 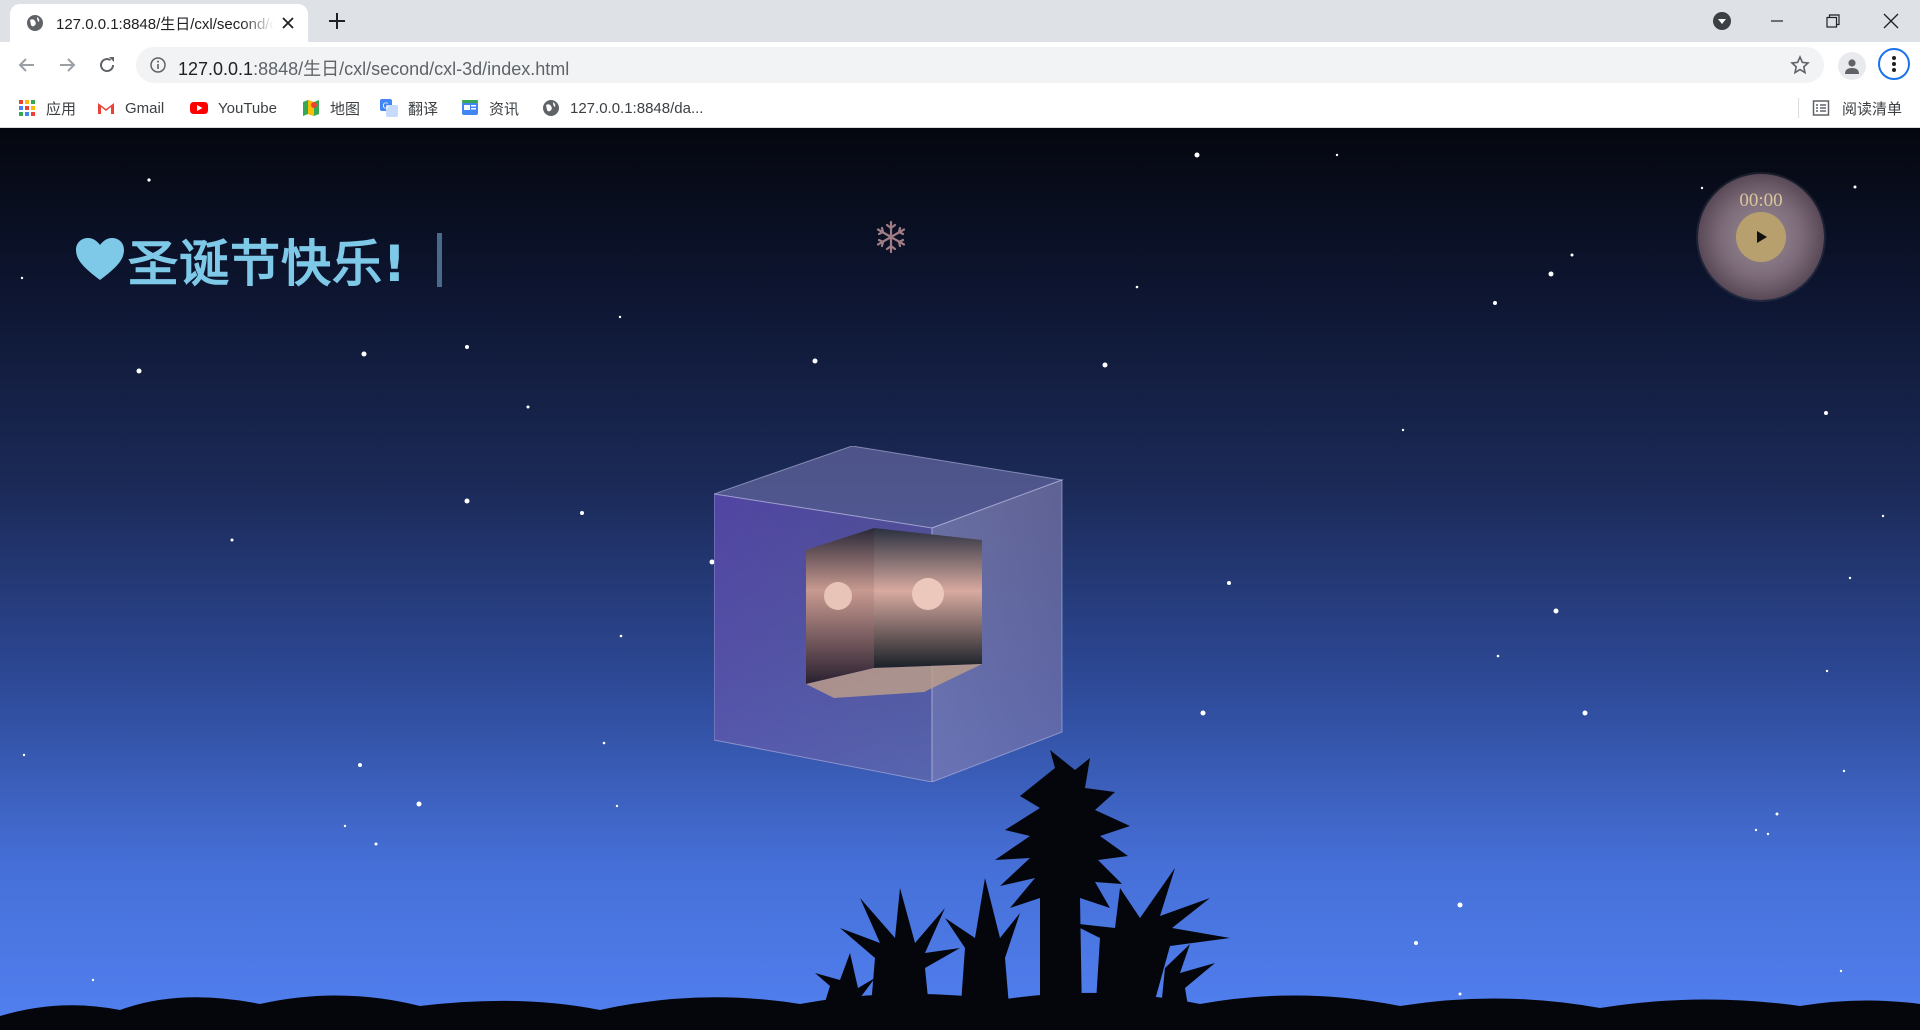 I want to click on more-vert-icon, so click(x=1894, y=64).